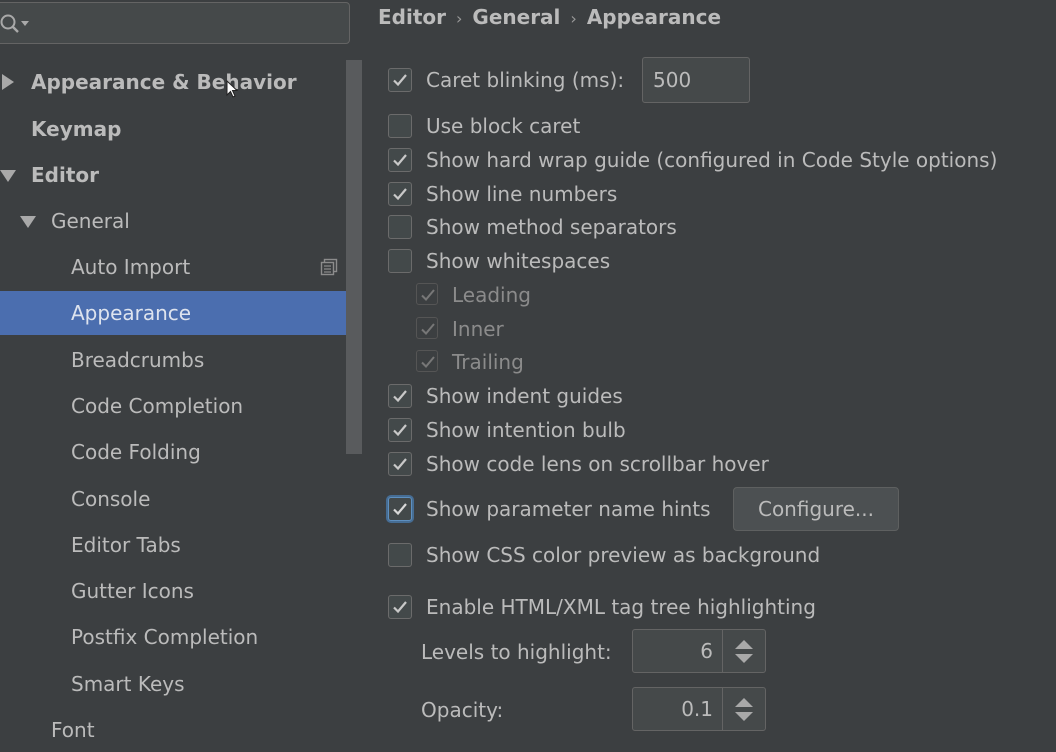 The image size is (1056, 752). Describe the element at coordinates (181, 406) in the screenshot. I see `tree-item-code-completion: Code Completion` at that location.